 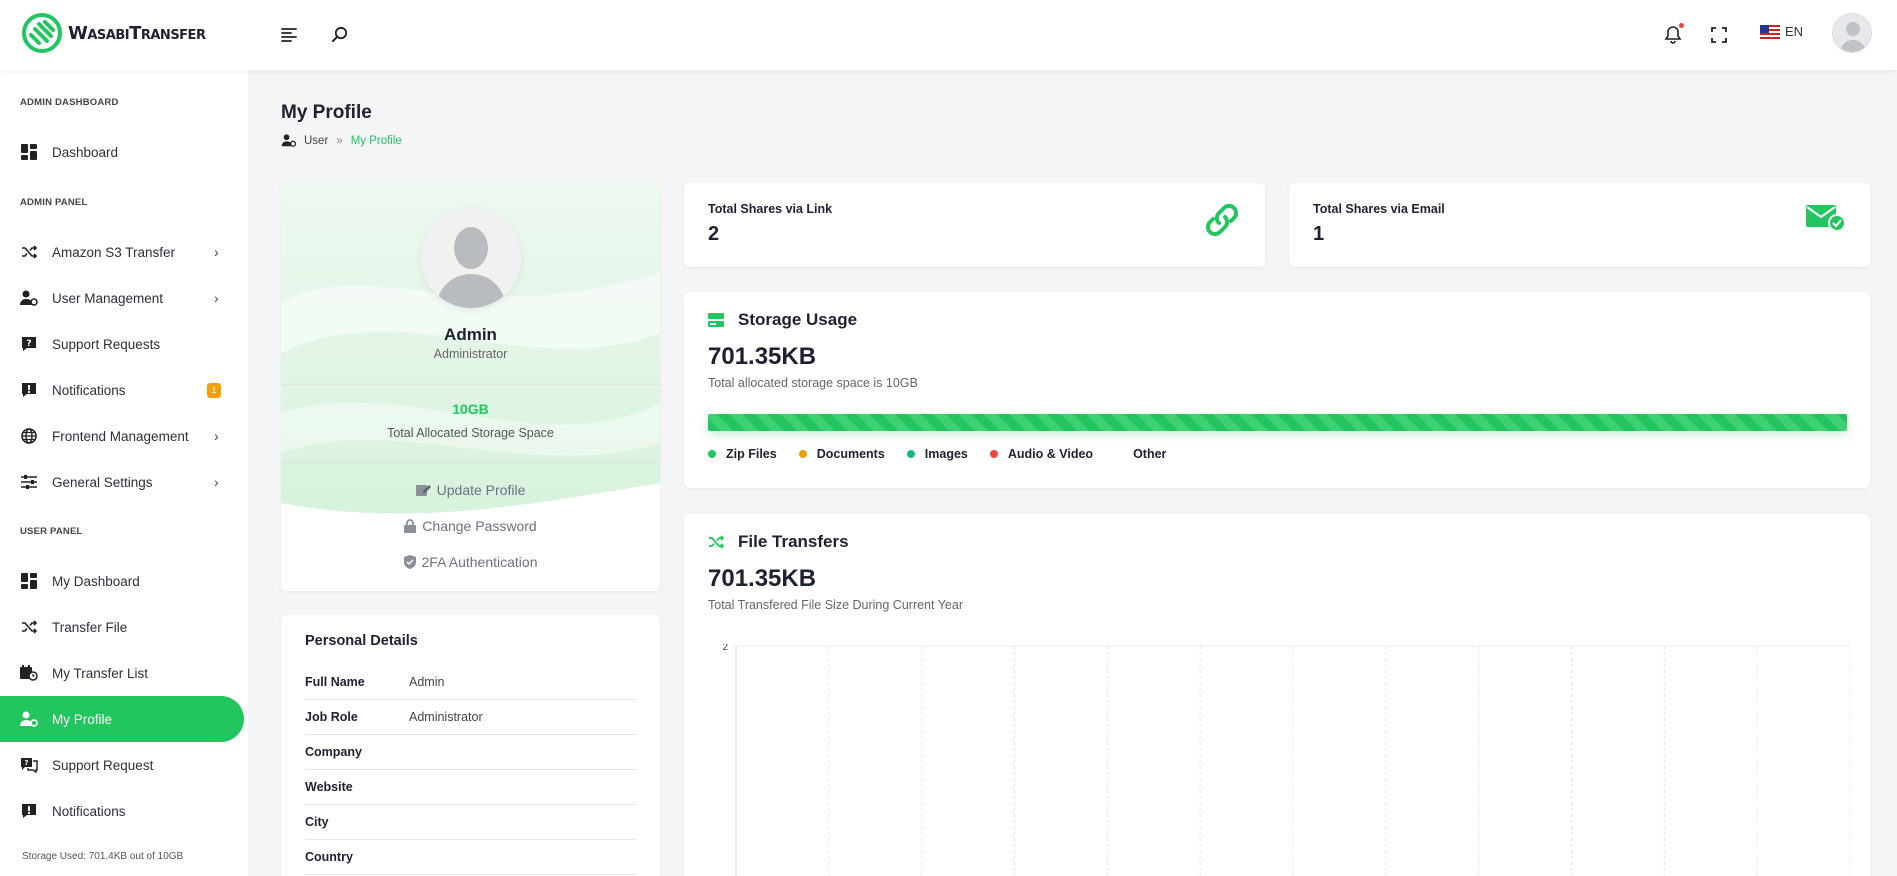 I want to click on sidebar-item-label: Dashboard, so click(x=85, y=152).